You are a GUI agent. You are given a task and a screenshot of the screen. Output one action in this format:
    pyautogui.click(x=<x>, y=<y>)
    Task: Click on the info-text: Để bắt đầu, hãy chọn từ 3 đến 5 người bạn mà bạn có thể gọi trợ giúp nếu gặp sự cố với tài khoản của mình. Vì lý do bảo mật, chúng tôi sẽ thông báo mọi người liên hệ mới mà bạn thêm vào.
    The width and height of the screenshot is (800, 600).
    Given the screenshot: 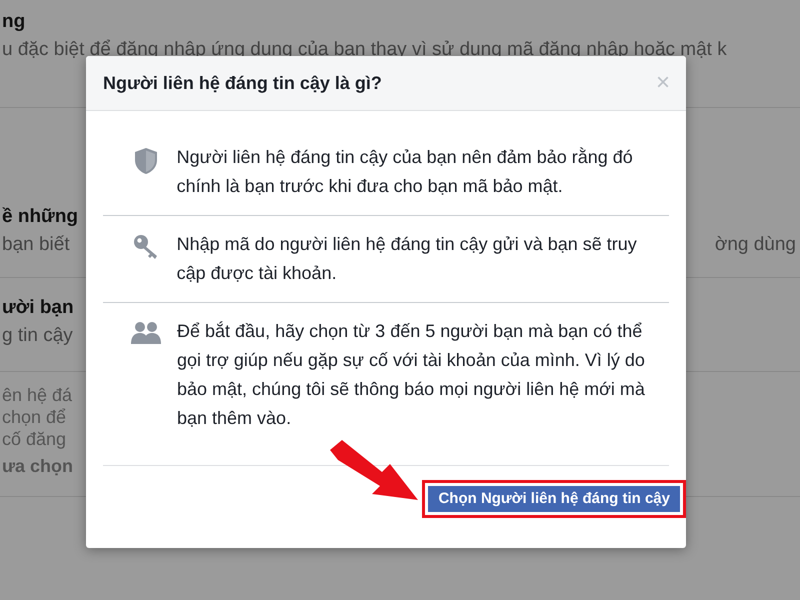 What is the action you would take?
    pyautogui.click(x=411, y=375)
    